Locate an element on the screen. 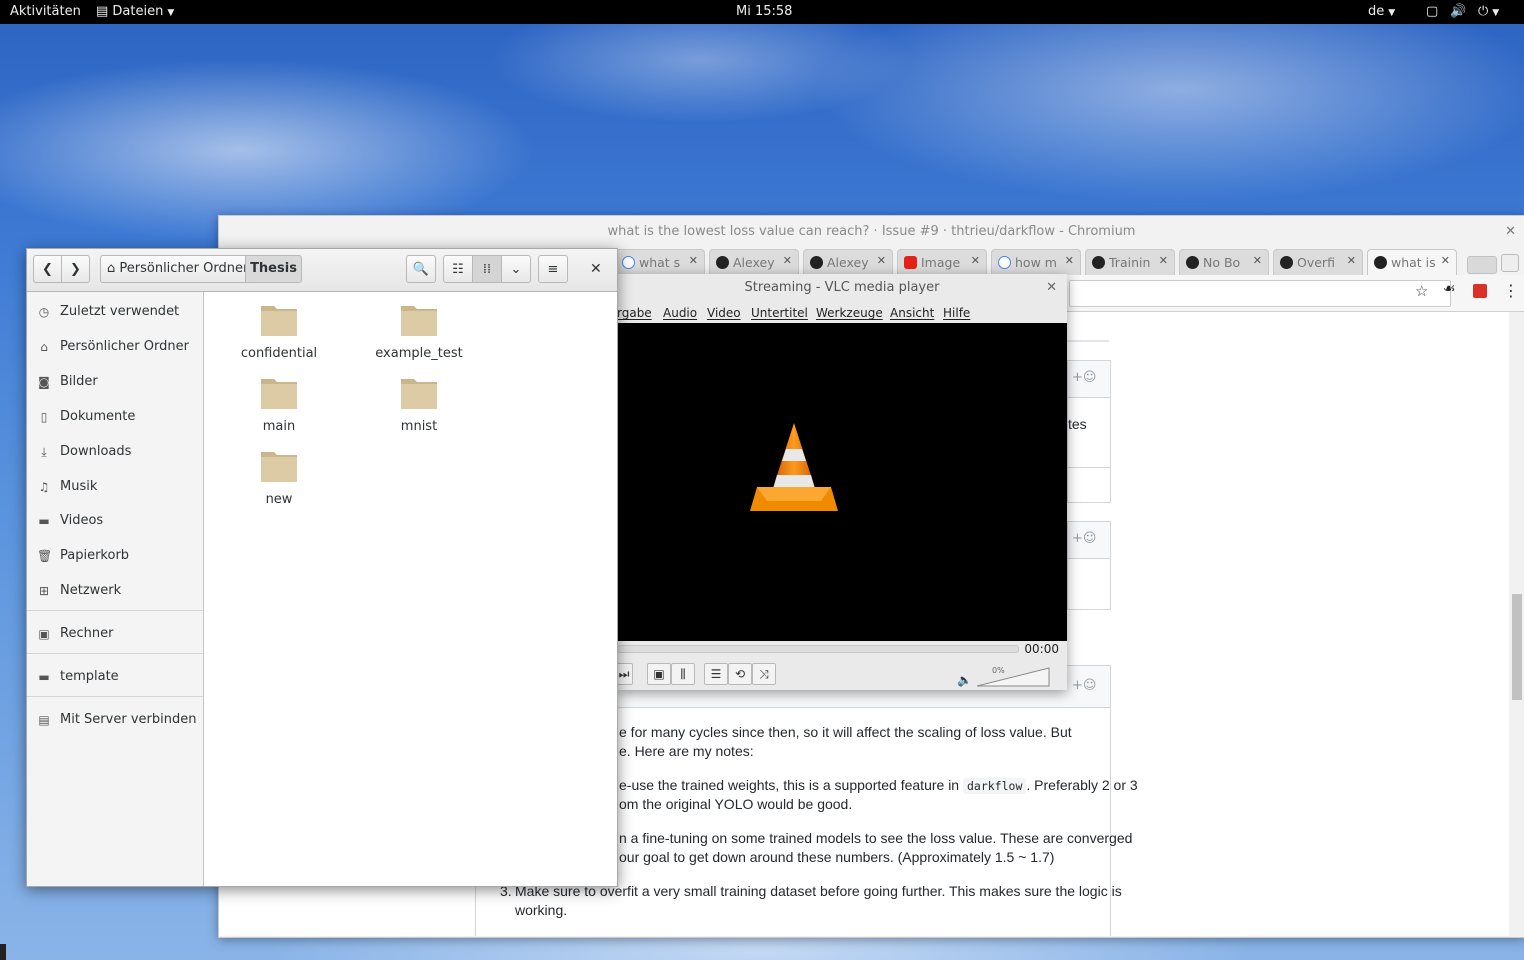 Image resolution: width=1524 pixels, height=960 pixels. power-icon: ⏻ ▼ is located at coordinates (1488, 11).